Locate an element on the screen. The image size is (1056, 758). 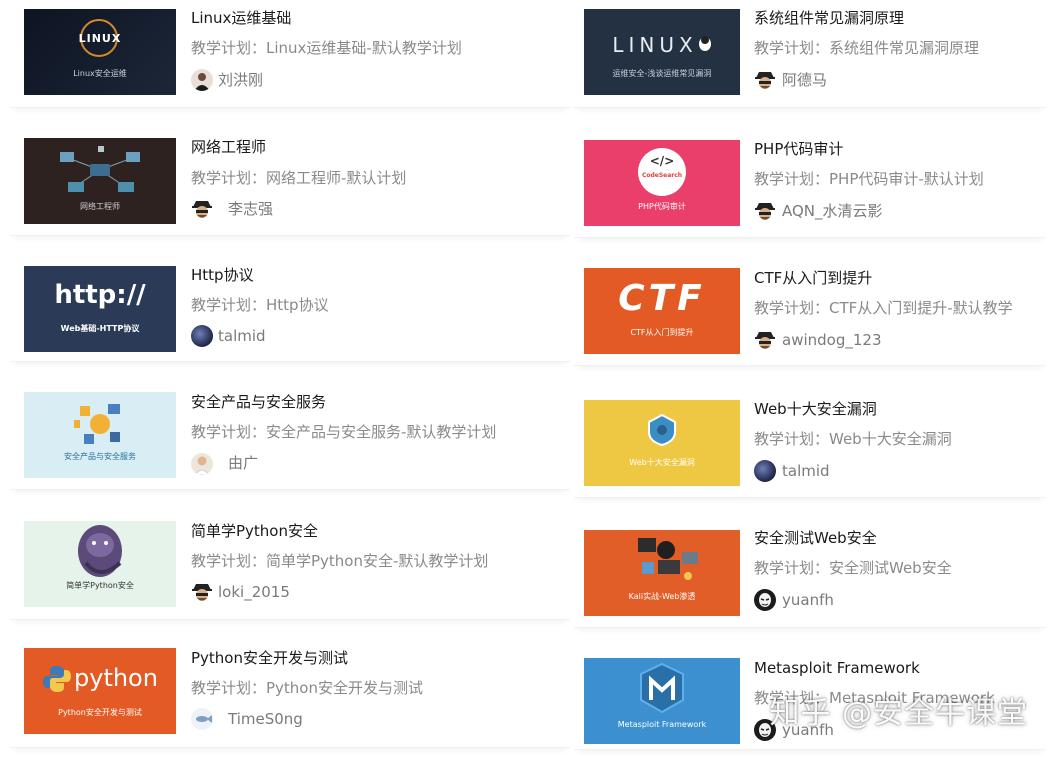
course-plan: 教学计划：安全测试Web安全 is located at coordinates (853, 568).